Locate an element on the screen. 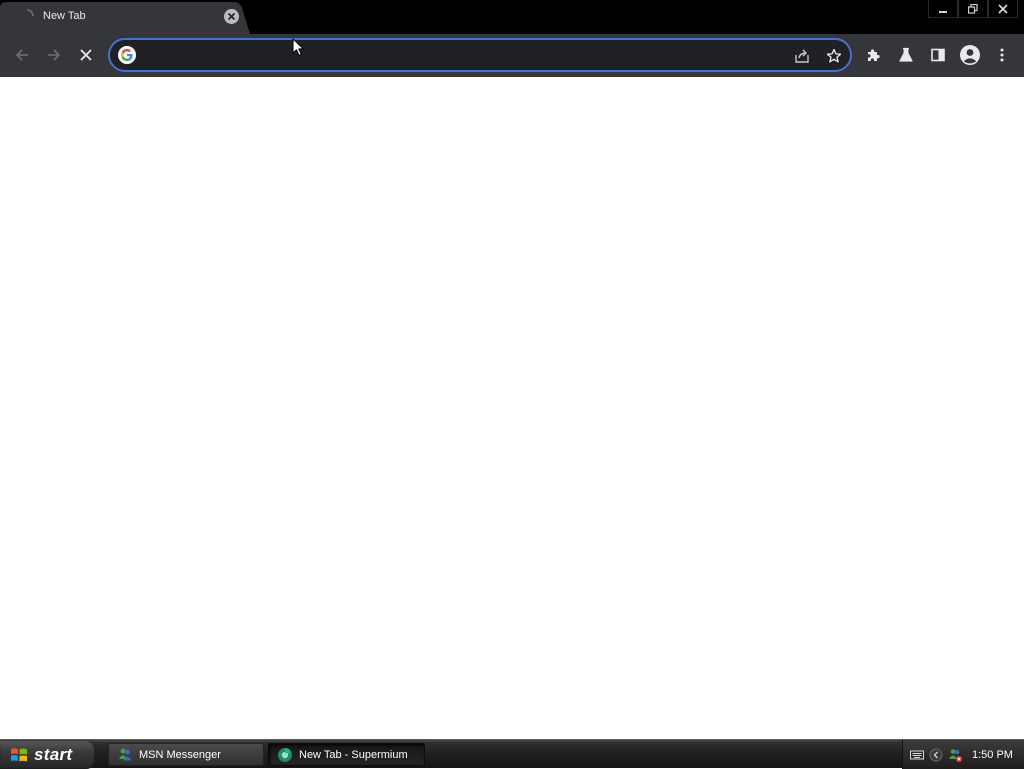 The height and width of the screenshot is (769, 1024). side-panel-button is located at coordinates (938, 55).